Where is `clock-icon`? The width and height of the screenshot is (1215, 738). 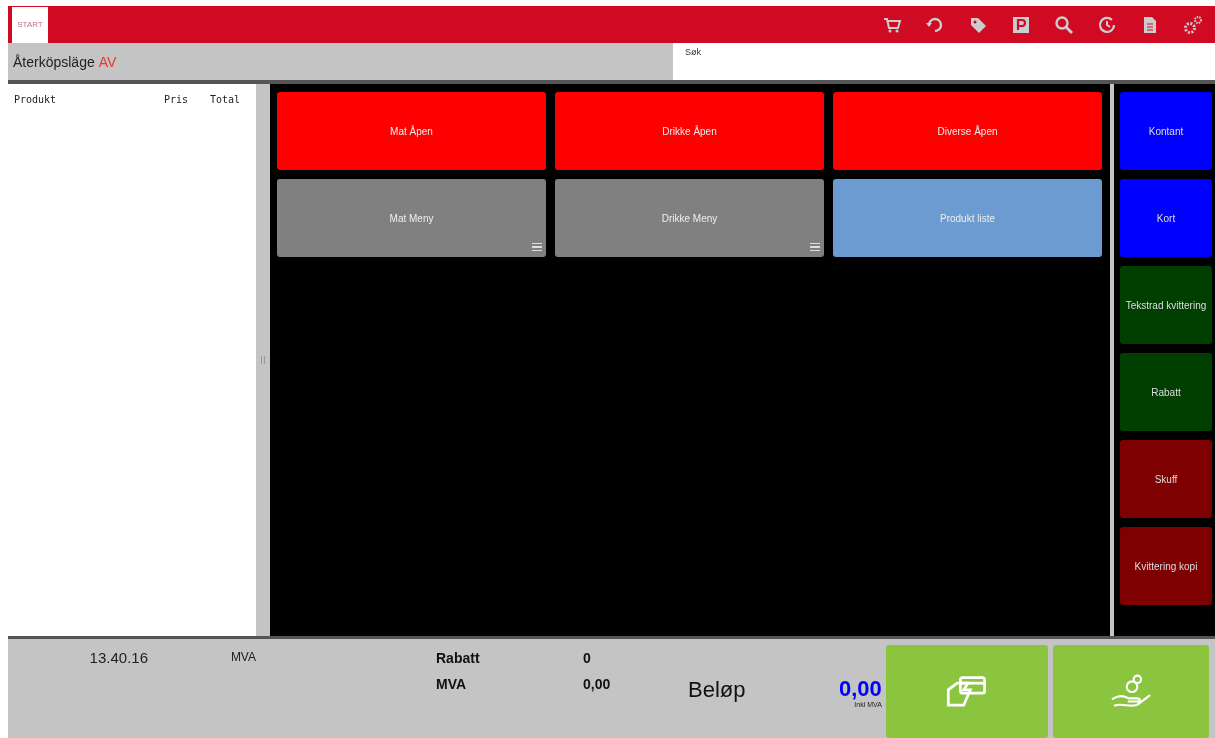
clock-icon is located at coordinates (1107, 24).